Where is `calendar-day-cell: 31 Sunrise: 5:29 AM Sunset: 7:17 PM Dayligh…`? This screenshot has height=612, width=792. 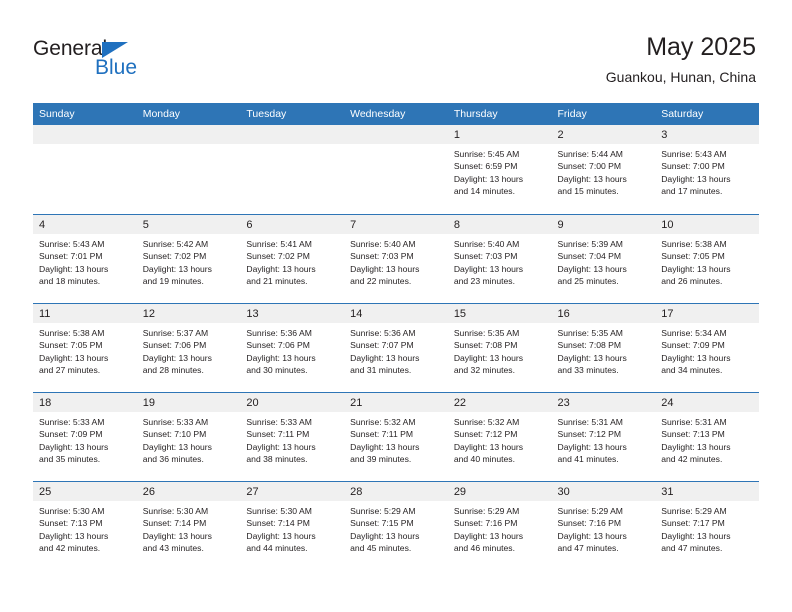 calendar-day-cell: 31 Sunrise: 5:29 AM Sunset: 7:17 PM Dayligh… is located at coordinates (707, 526).